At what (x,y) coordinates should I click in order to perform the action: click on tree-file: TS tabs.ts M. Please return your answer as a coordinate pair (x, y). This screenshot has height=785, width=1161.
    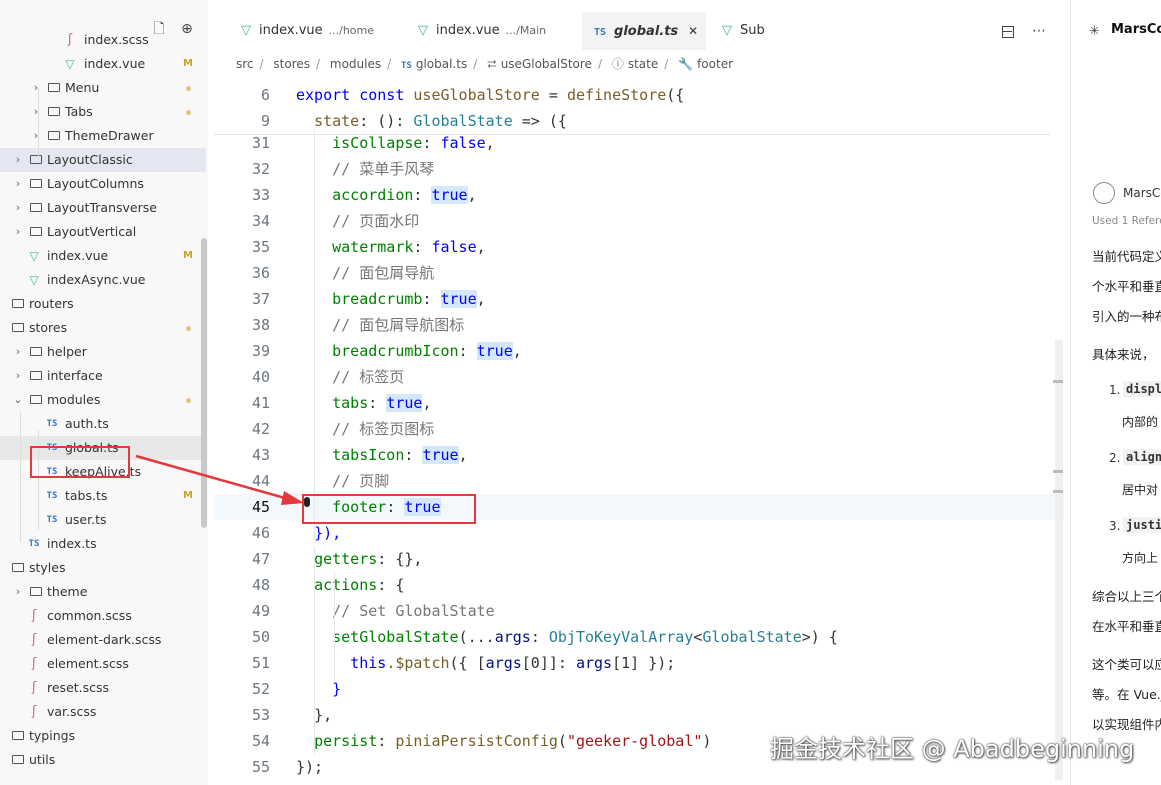
    Looking at the image, I should click on (103, 496).